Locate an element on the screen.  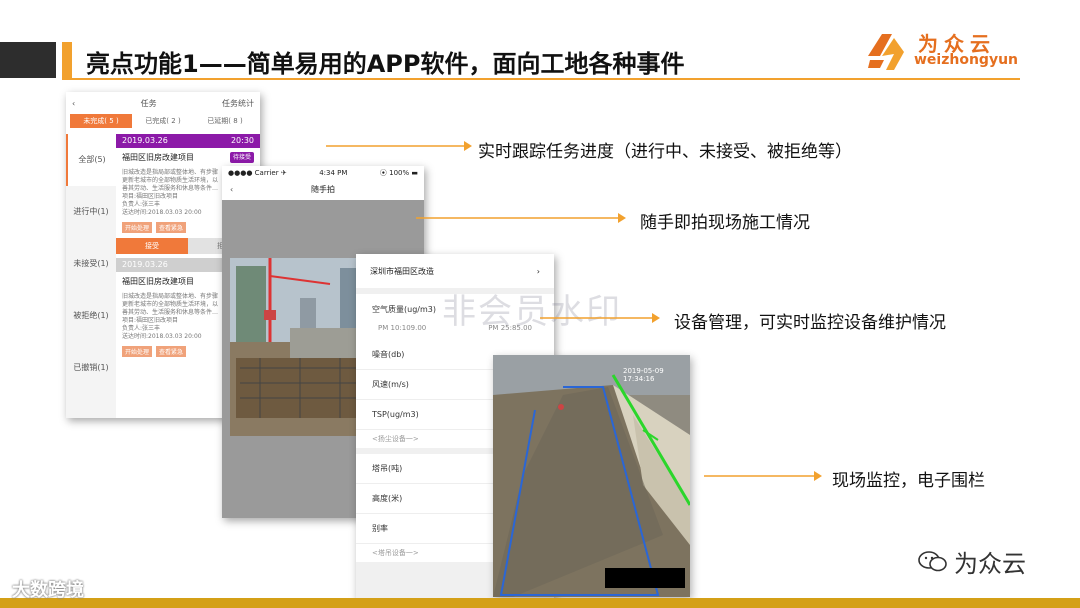
footer-bar is located at coordinates (540, 603).